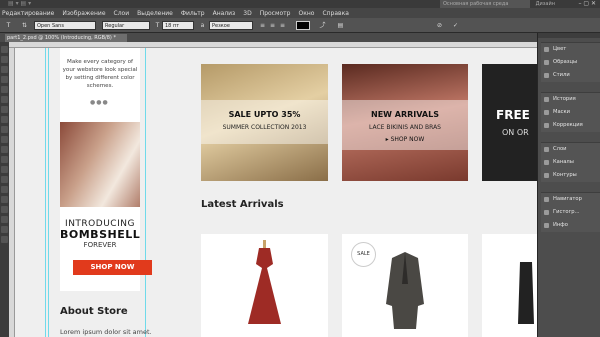 The height and width of the screenshot is (337, 600). What do you see at coordinates (570, 175) in the screenshot?
I see `panel-paths: Контуры` at bounding box center [570, 175].